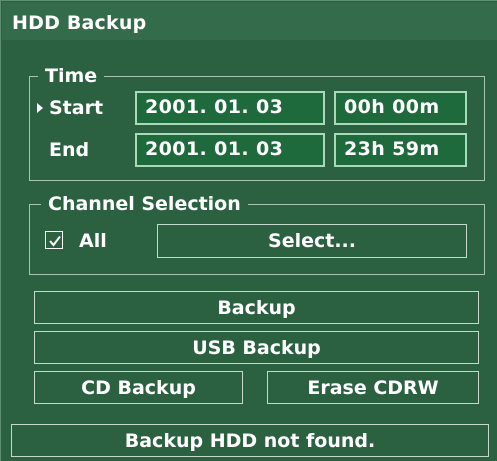 This screenshot has width=497, height=461. I want to click on end-label: End, so click(69, 150).